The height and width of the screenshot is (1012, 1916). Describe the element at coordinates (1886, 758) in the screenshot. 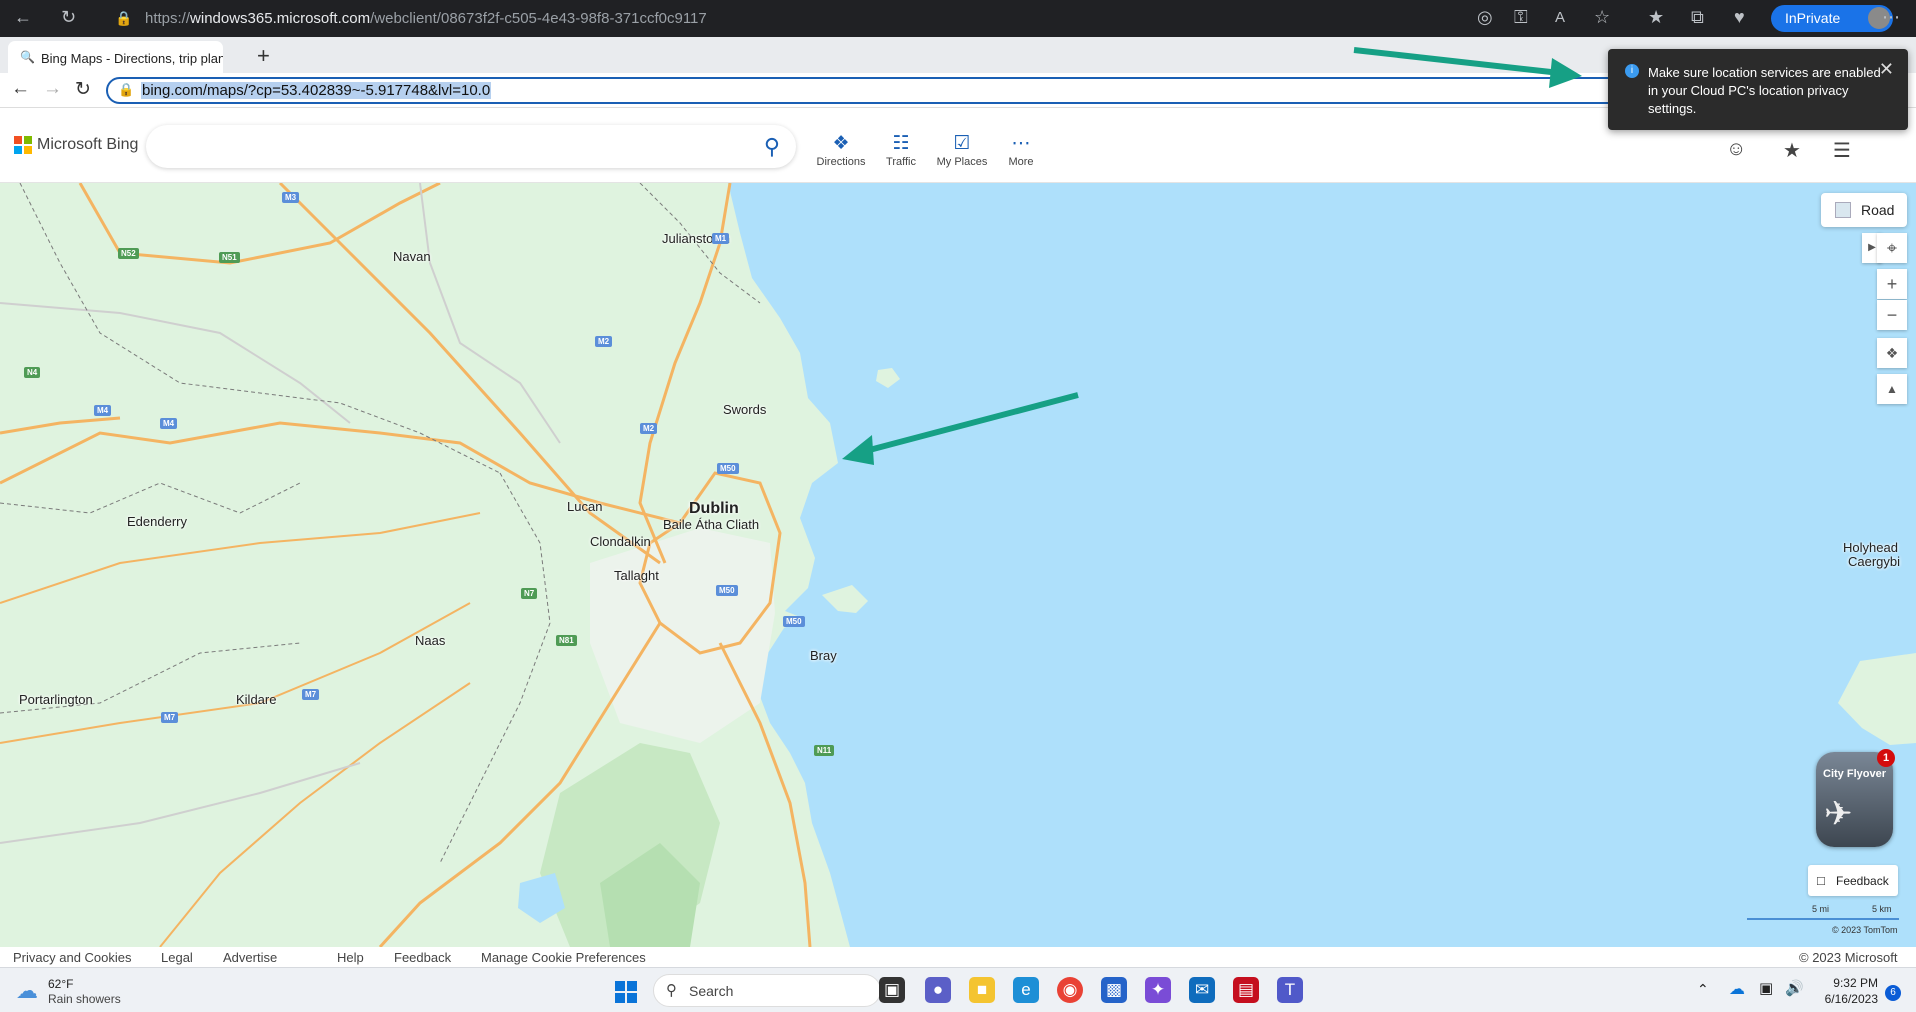

I see `flyover-badge: 1` at that location.